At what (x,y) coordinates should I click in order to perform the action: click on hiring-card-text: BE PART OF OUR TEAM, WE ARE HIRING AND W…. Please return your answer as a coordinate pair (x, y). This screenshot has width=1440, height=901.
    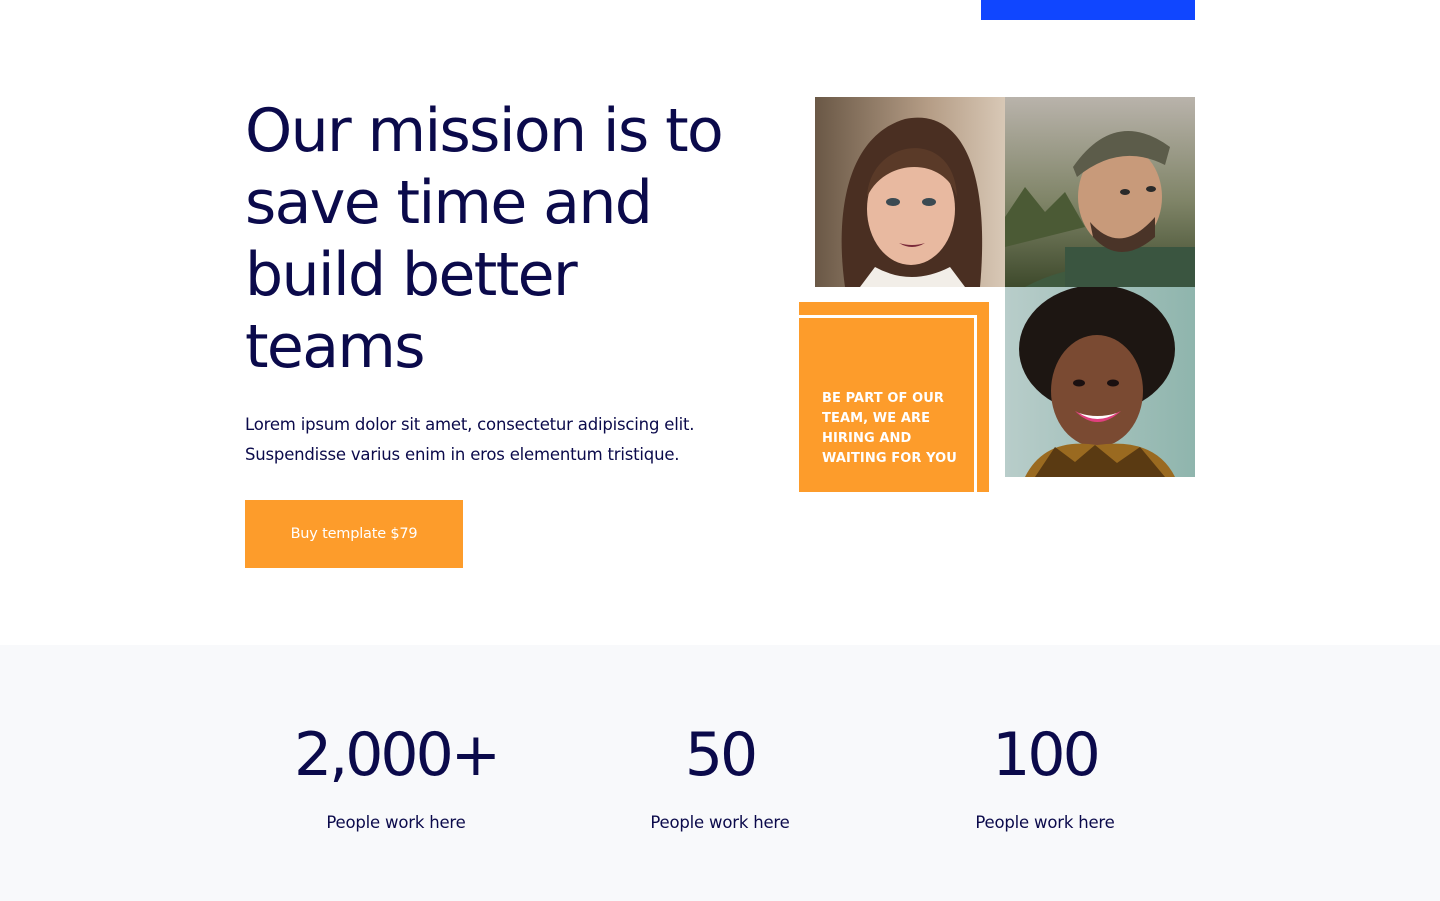
    Looking at the image, I should click on (889, 428).